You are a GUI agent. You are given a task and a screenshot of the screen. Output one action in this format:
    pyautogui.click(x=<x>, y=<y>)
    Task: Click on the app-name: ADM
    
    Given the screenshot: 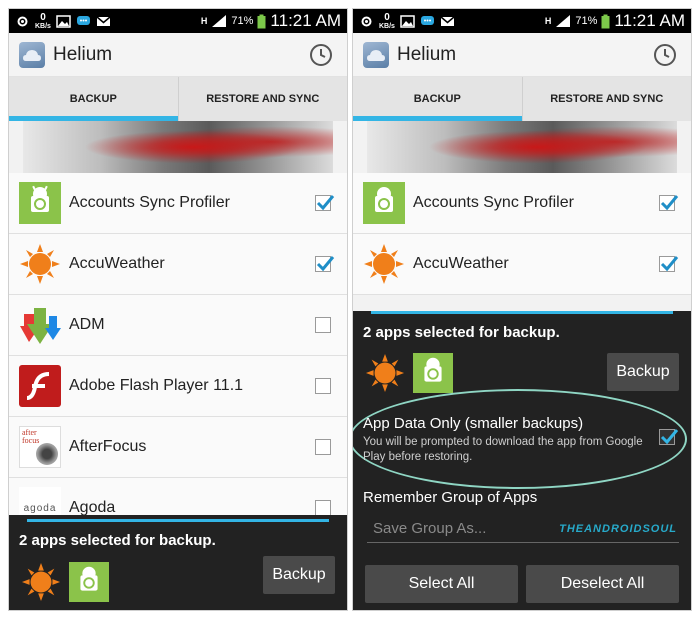 What is the action you would take?
    pyautogui.click(x=87, y=324)
    